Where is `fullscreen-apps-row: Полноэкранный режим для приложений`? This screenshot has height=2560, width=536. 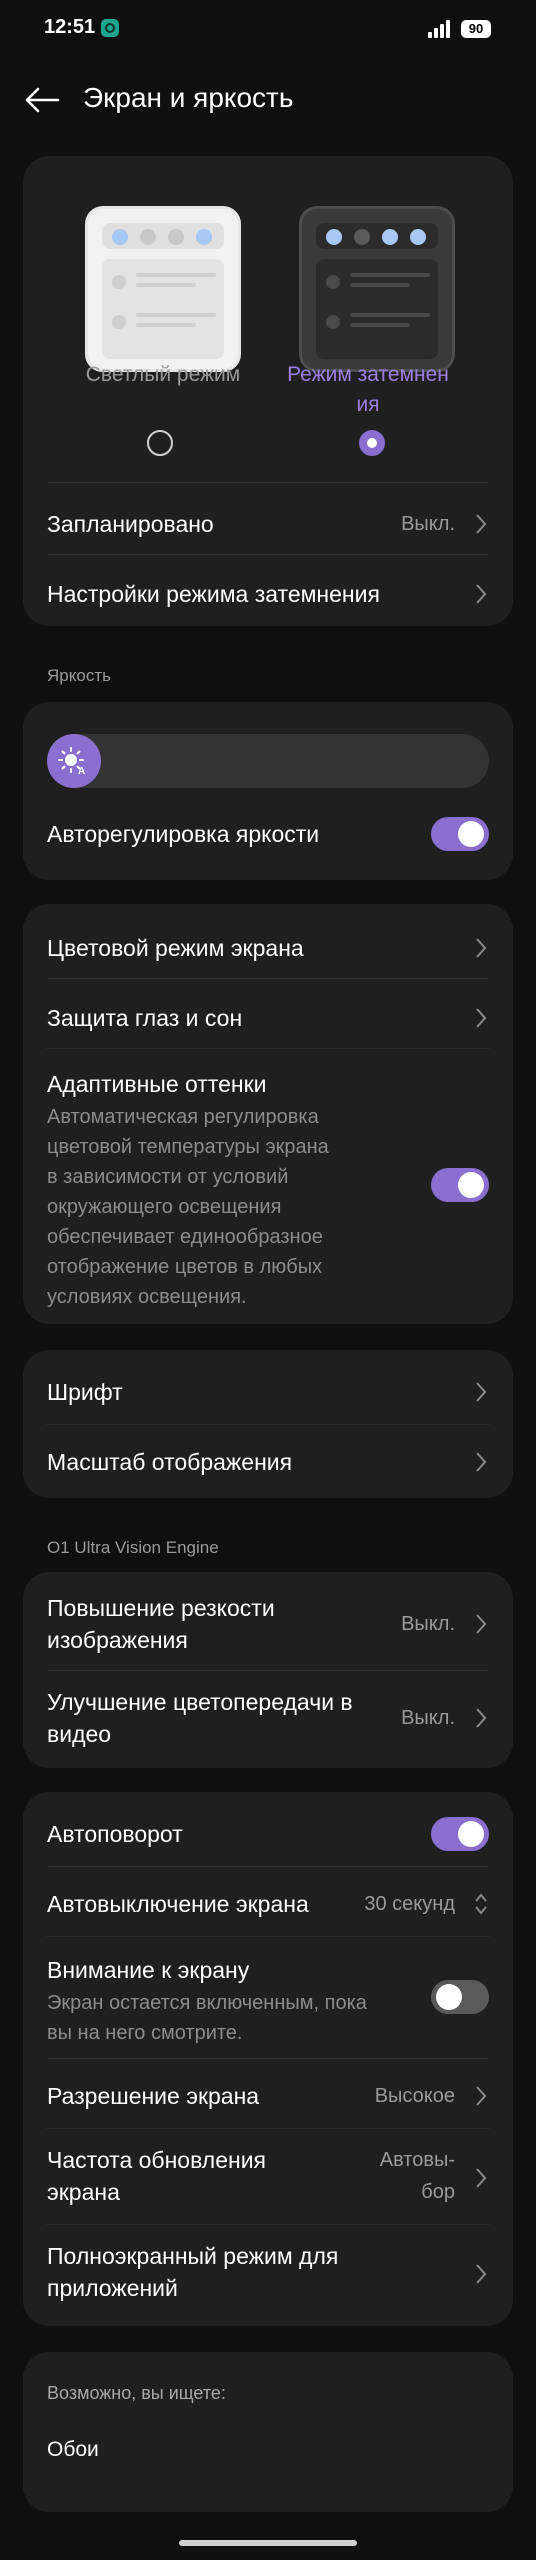
fullscreen-apps-row: Полноэкранный режим для приложений is located at coordinates (268, 2274).